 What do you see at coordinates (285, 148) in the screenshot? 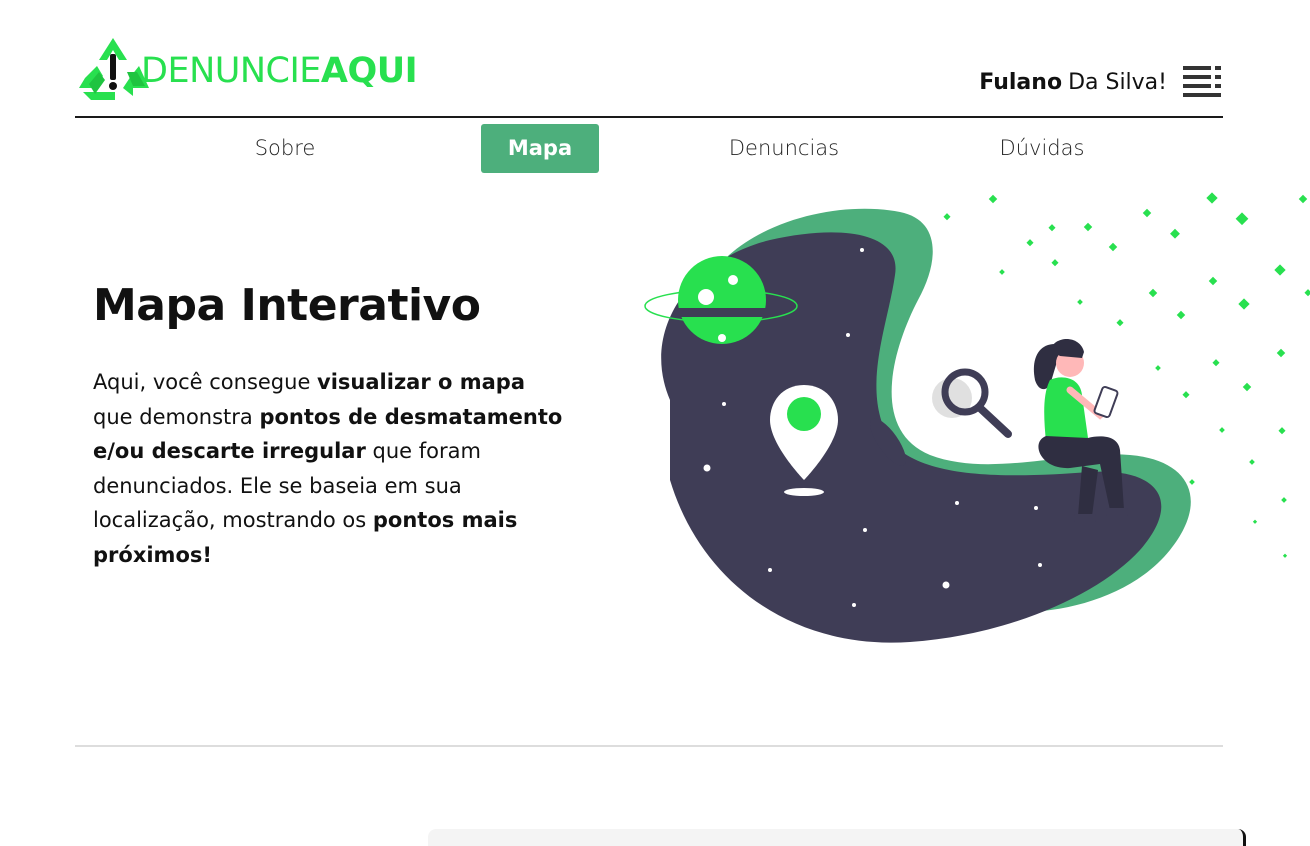
I see `nav-item-sobre: Sobre` at bounding box center [285, 148].